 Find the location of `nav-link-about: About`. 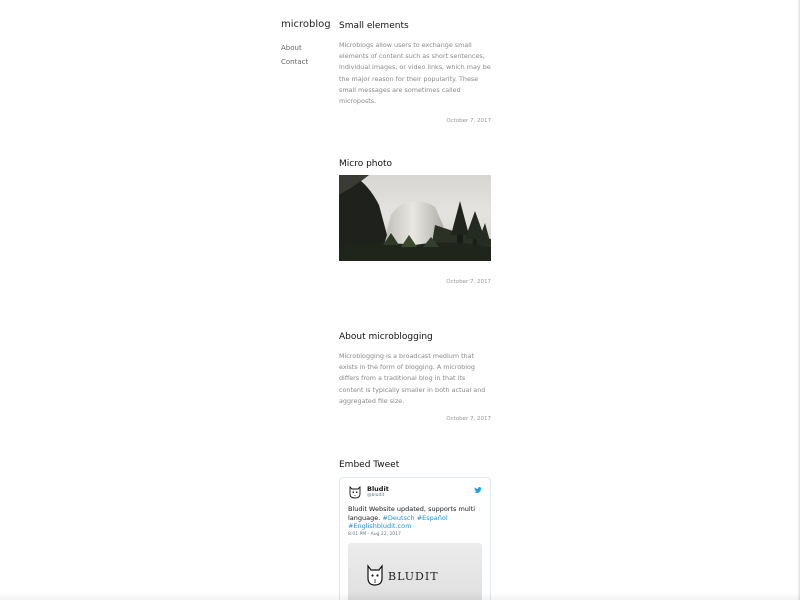

nav-link-about: About is located at coordinates (294, 48).